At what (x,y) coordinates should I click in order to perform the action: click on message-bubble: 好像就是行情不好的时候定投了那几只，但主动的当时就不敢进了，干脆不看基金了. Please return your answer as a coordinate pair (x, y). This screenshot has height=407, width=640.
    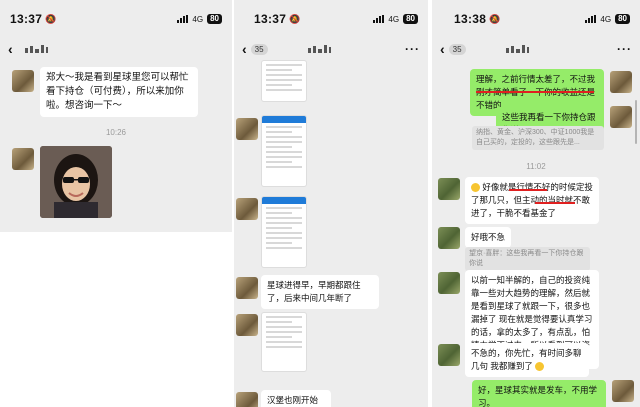
    Looking at the image, I should click on (532, 200).